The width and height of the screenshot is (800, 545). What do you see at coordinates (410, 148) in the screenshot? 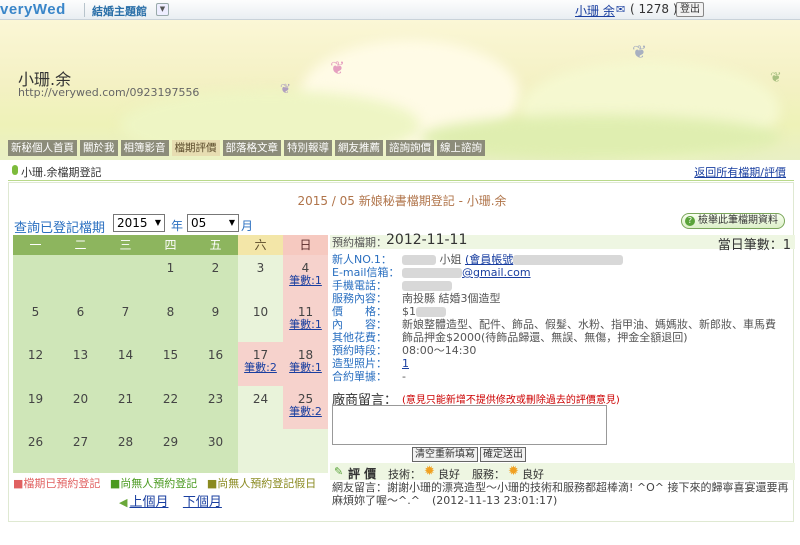
I see `nav-item: 諮詢詢價` at bounding box center [410, 148].